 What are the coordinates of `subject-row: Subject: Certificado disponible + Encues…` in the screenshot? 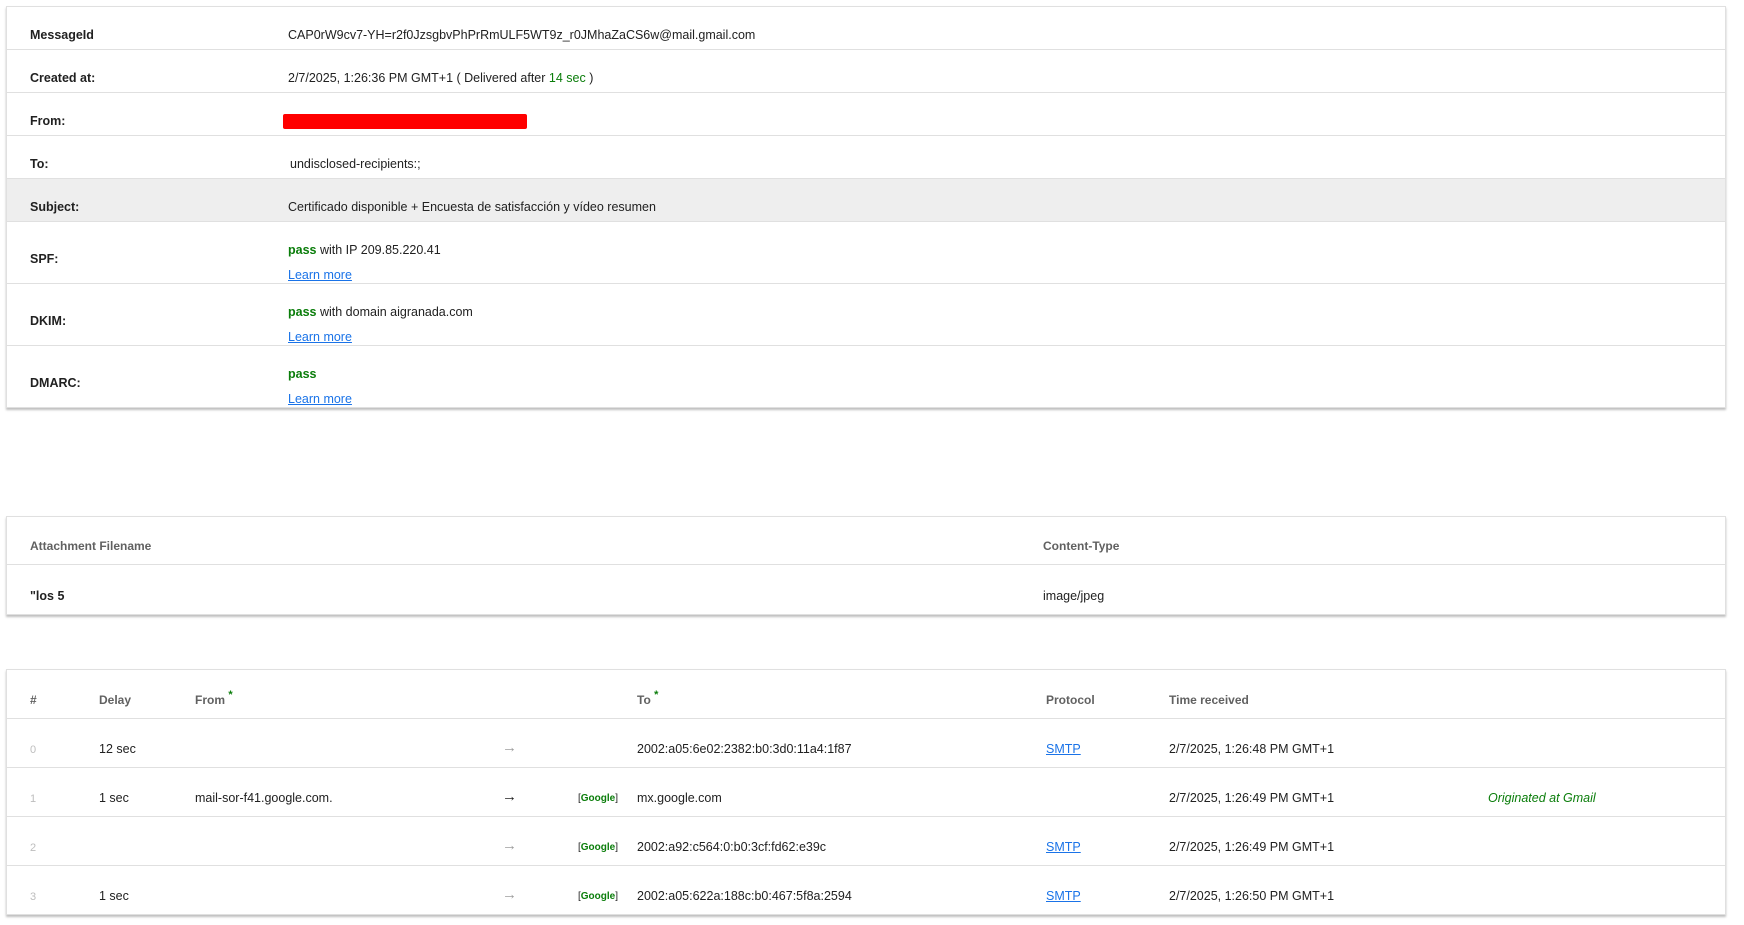 It's located at (866, 200).